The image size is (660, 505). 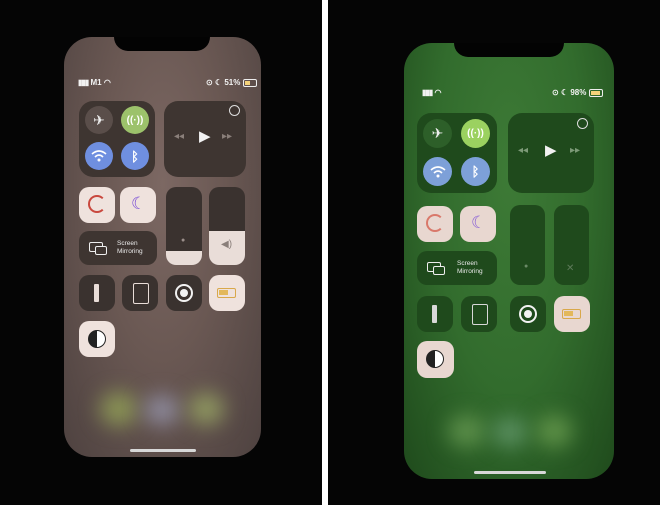 I want to click on battery-percent: 98%, so click(x=578, y=92).